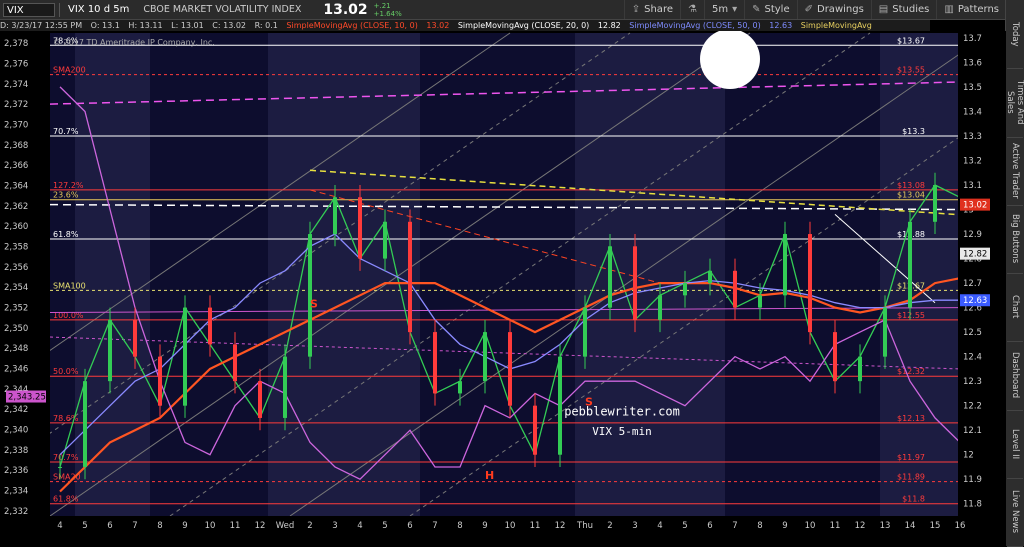 This screenshot has width=1024, height=547. I want to click on right-axis-tick: 12.2, so click(972, 407).